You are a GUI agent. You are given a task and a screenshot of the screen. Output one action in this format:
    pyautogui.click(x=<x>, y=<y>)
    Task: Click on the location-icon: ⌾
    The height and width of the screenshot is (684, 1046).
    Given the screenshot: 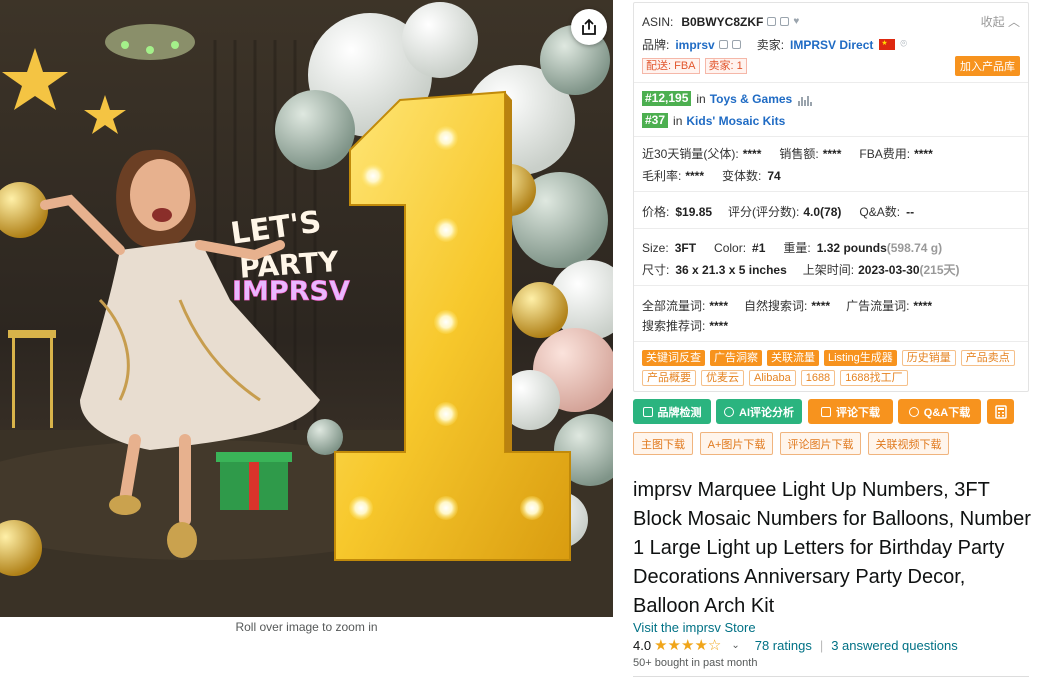 What is the action you would take?
    pyautogui.click(x=903, y=44)
    